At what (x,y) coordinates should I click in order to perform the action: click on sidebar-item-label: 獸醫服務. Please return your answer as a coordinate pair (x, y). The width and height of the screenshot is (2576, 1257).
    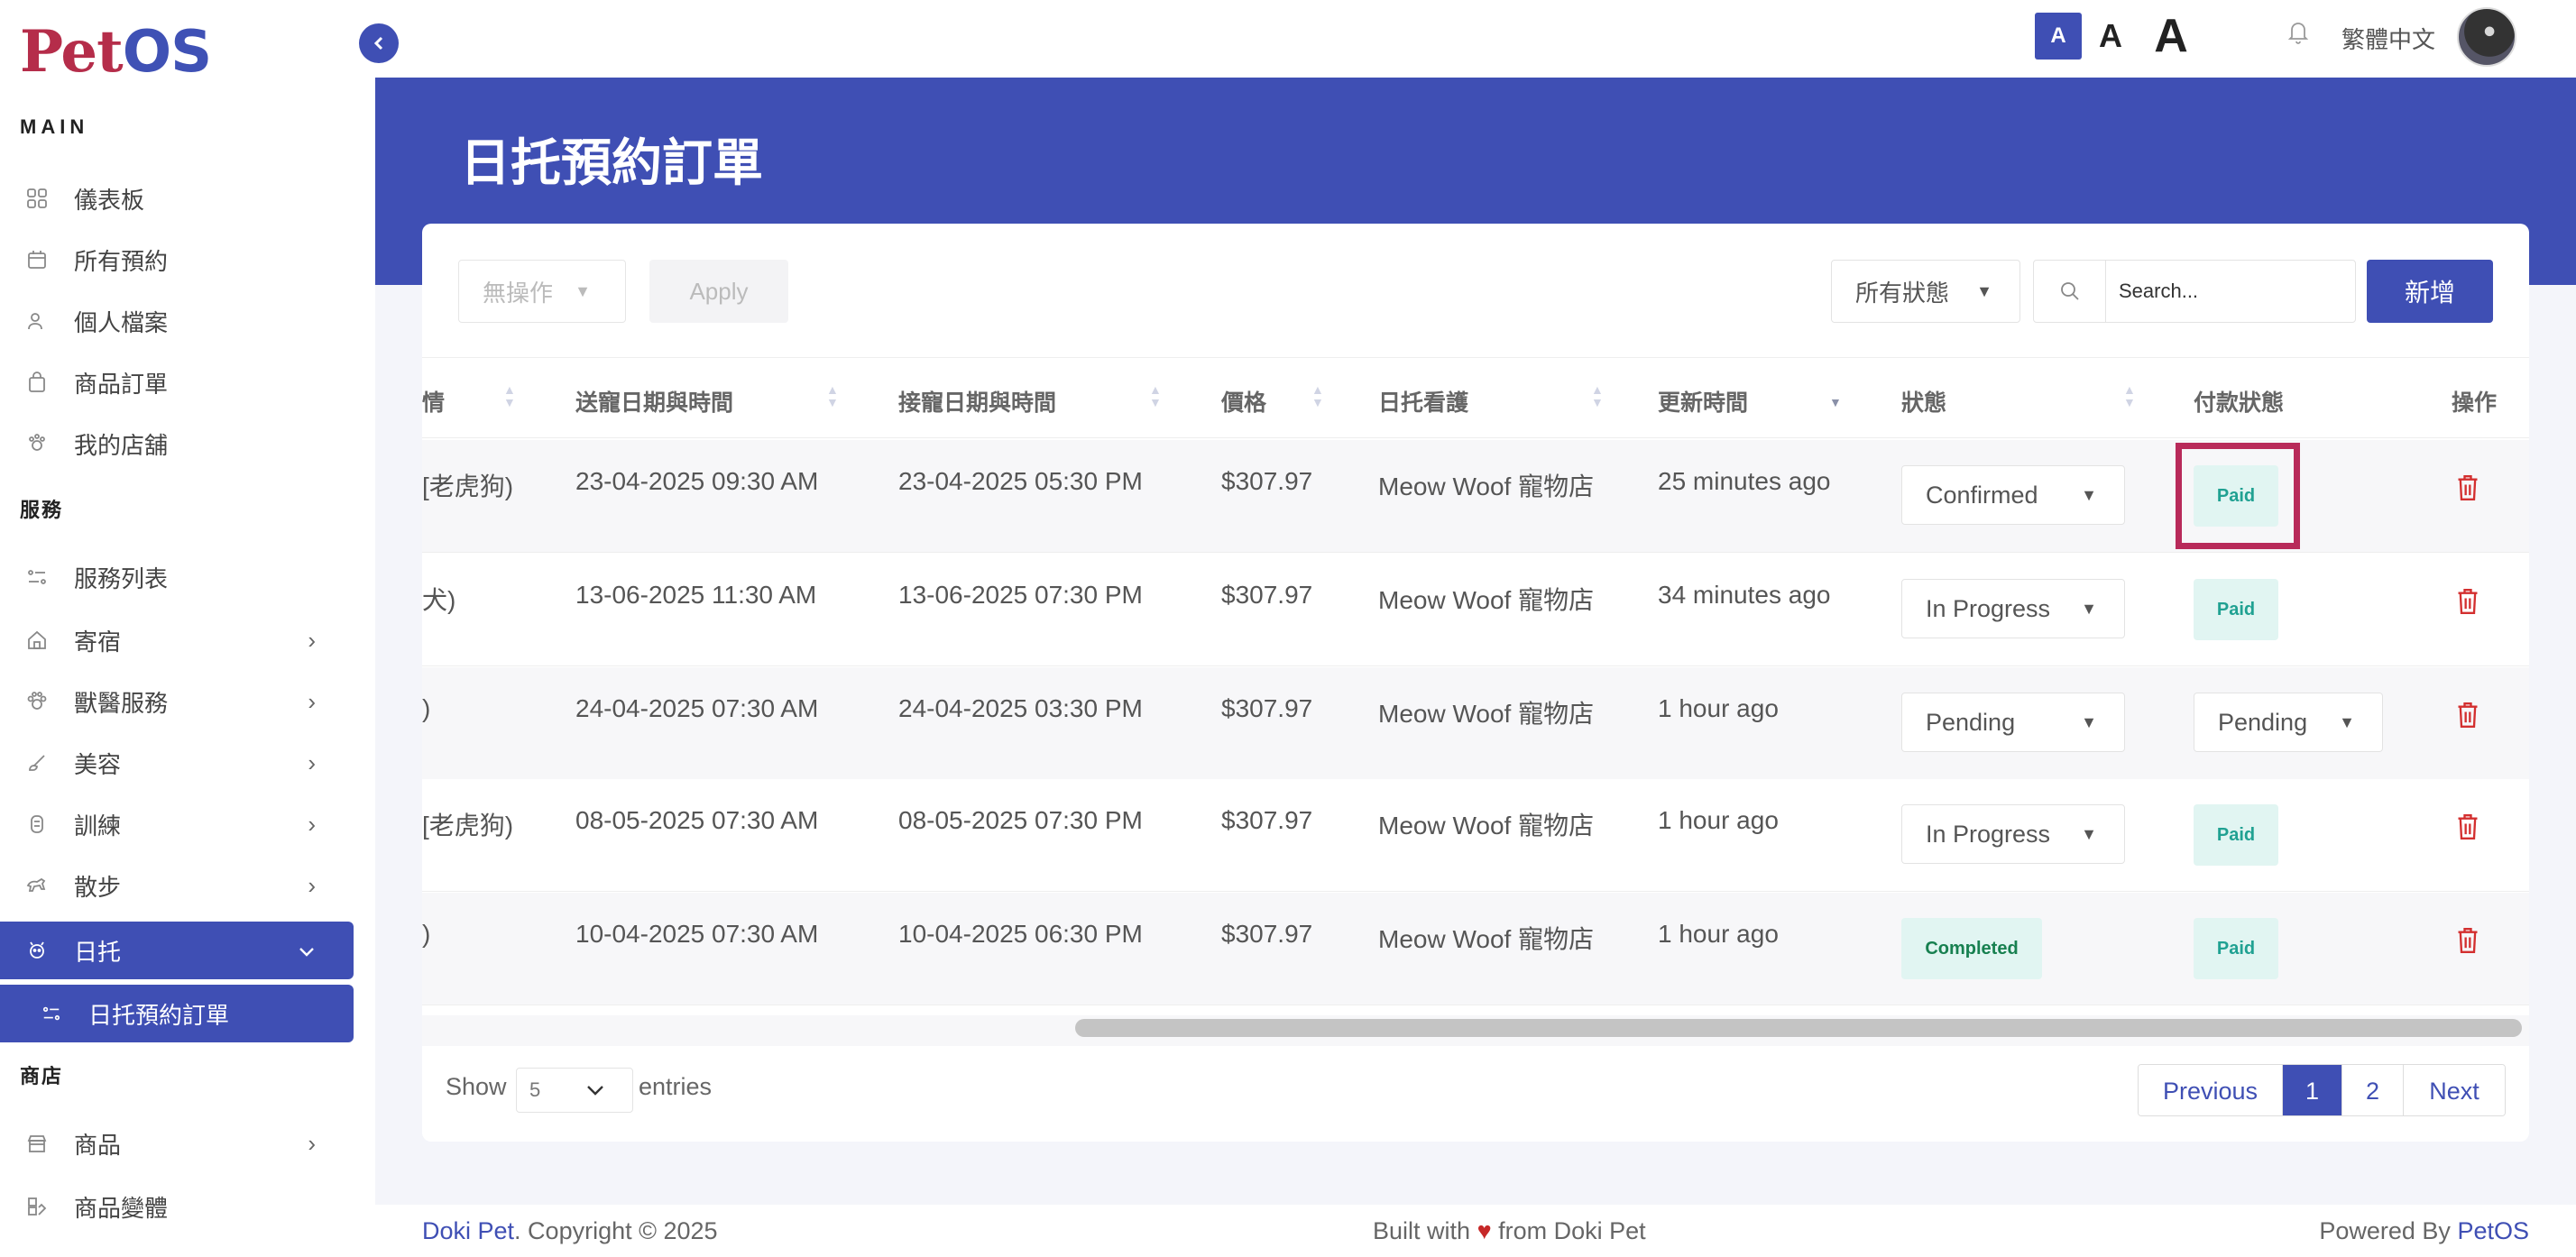
    Looking at the image, I should click on (121, 703).